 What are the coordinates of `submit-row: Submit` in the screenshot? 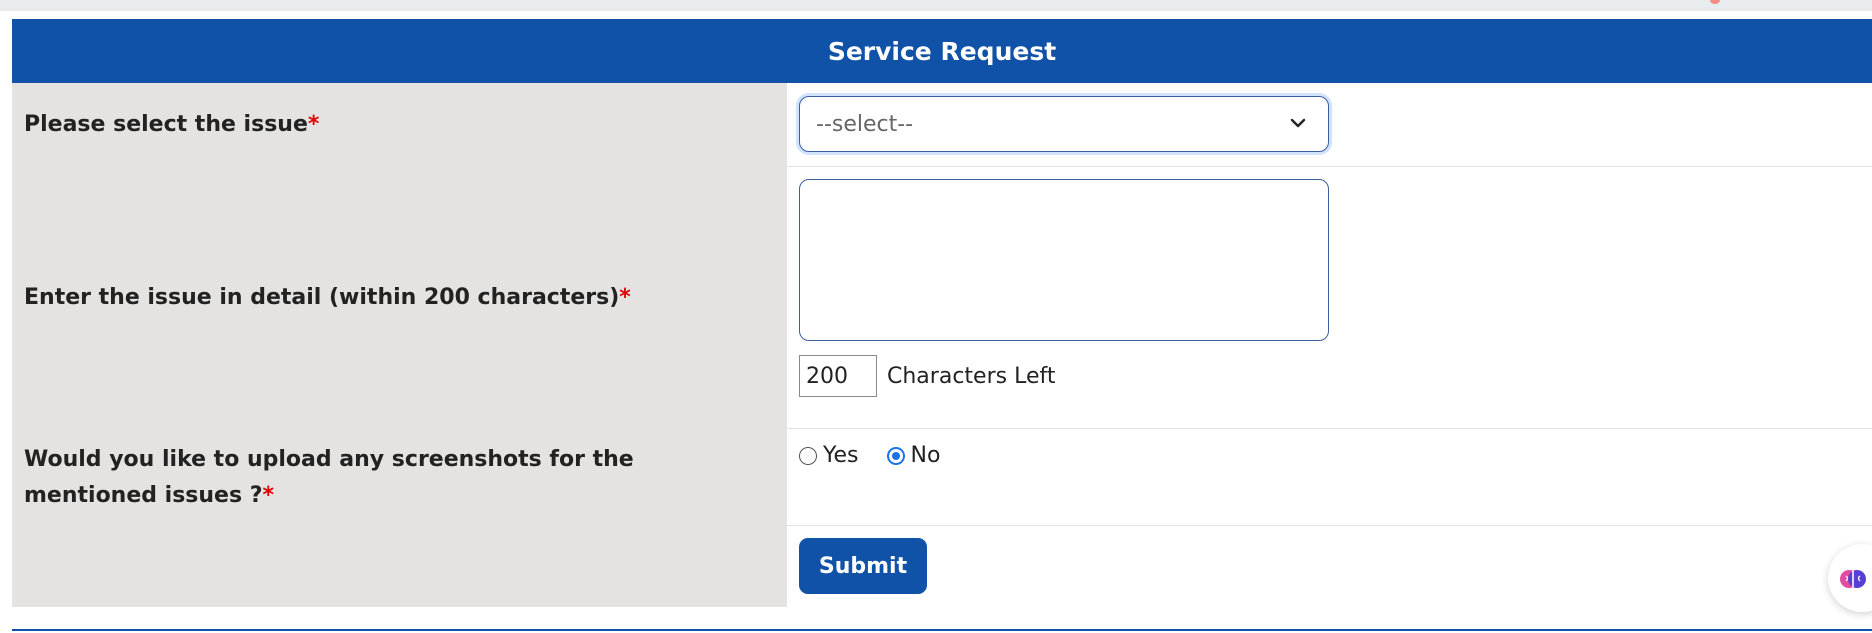 It's located at (942, 566).